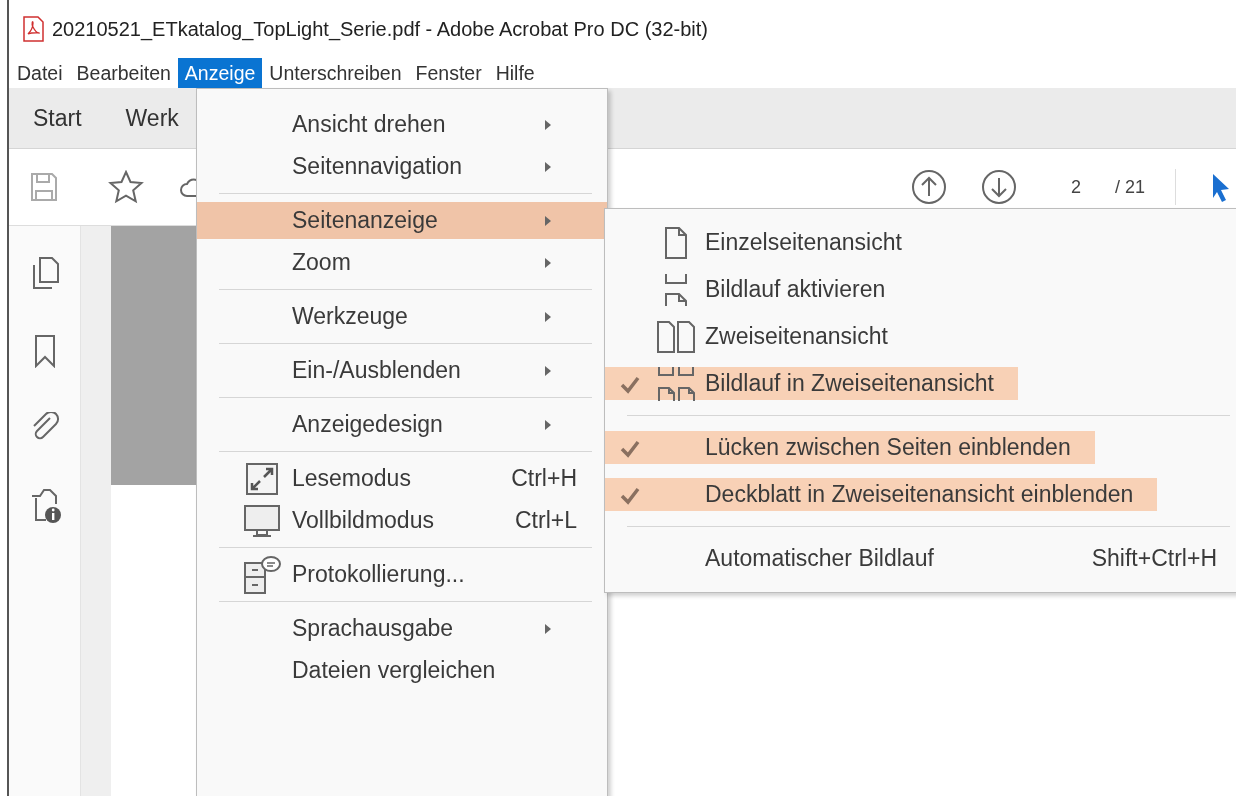 This screenshot has height=796, width=1236. What do you see at coordinates (40, 73) in the screenshot?
I see `menu-bar-item: Datei` at bounding box center [40, 73].